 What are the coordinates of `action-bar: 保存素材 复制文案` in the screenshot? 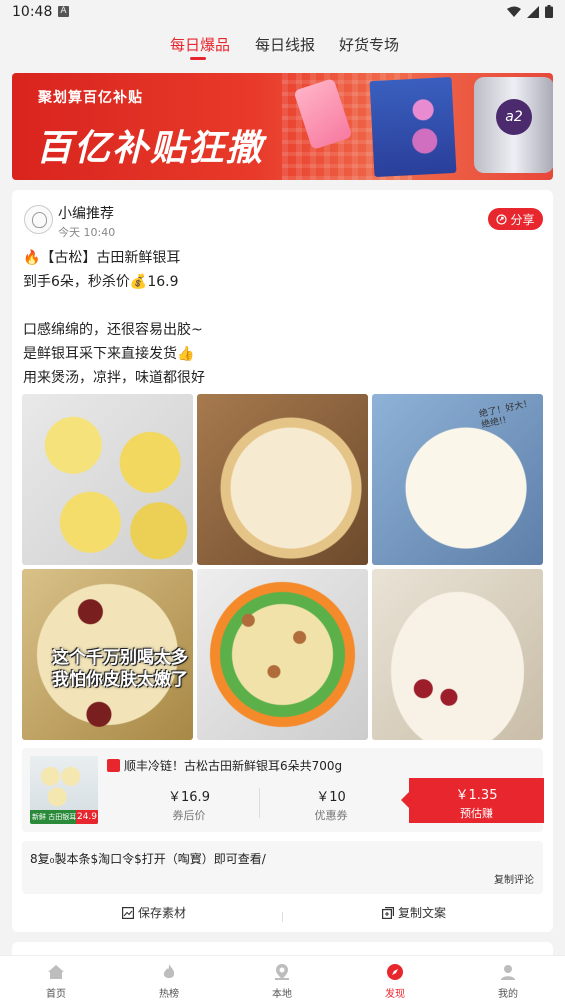 It's located at (282, 916).